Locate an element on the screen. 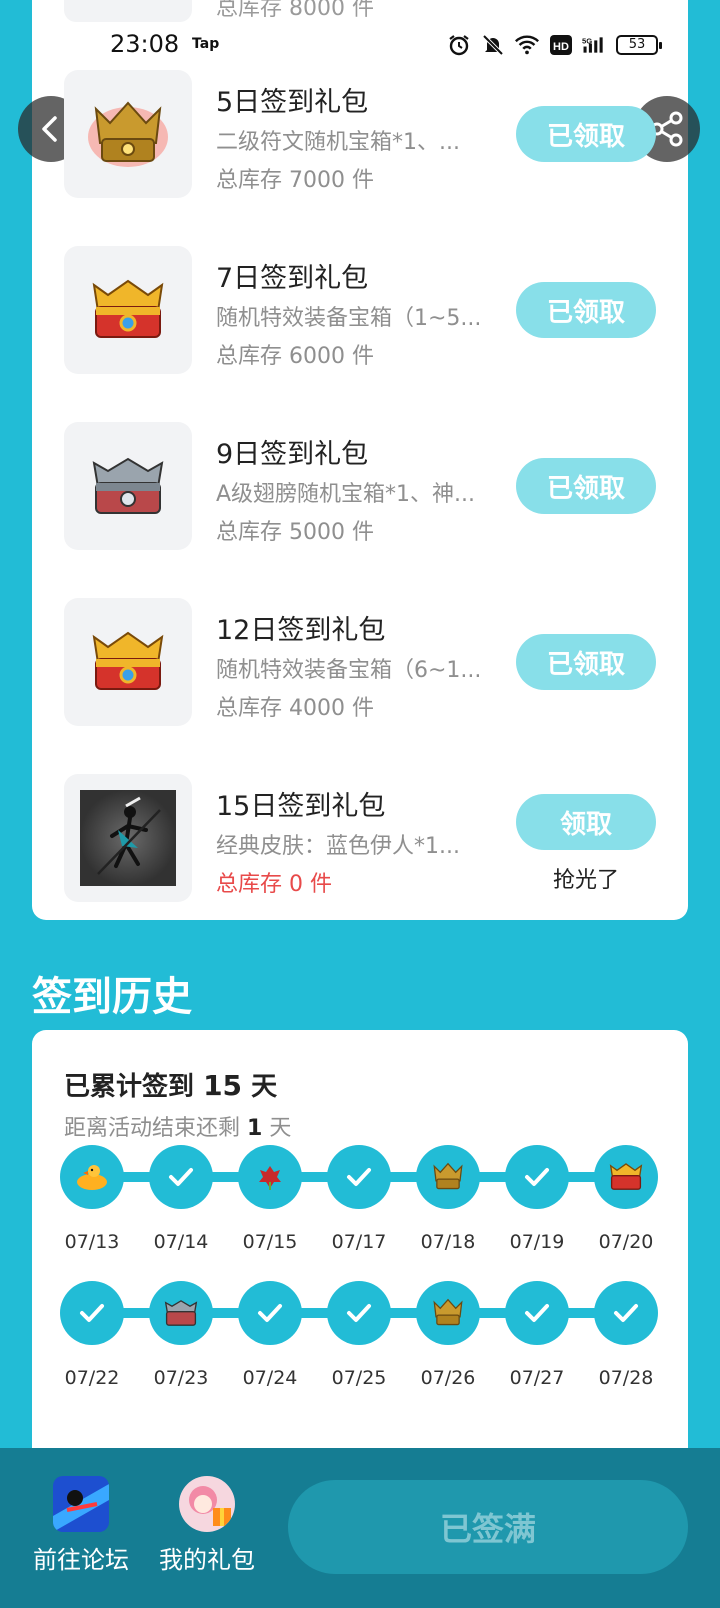 The height and width of the screenshot is (1608, 720). gift-row: 5日签到礼包 二级符文随机宝箱*1、... 总库存 7000 件 已领取 is located at coordinates (364, 134).